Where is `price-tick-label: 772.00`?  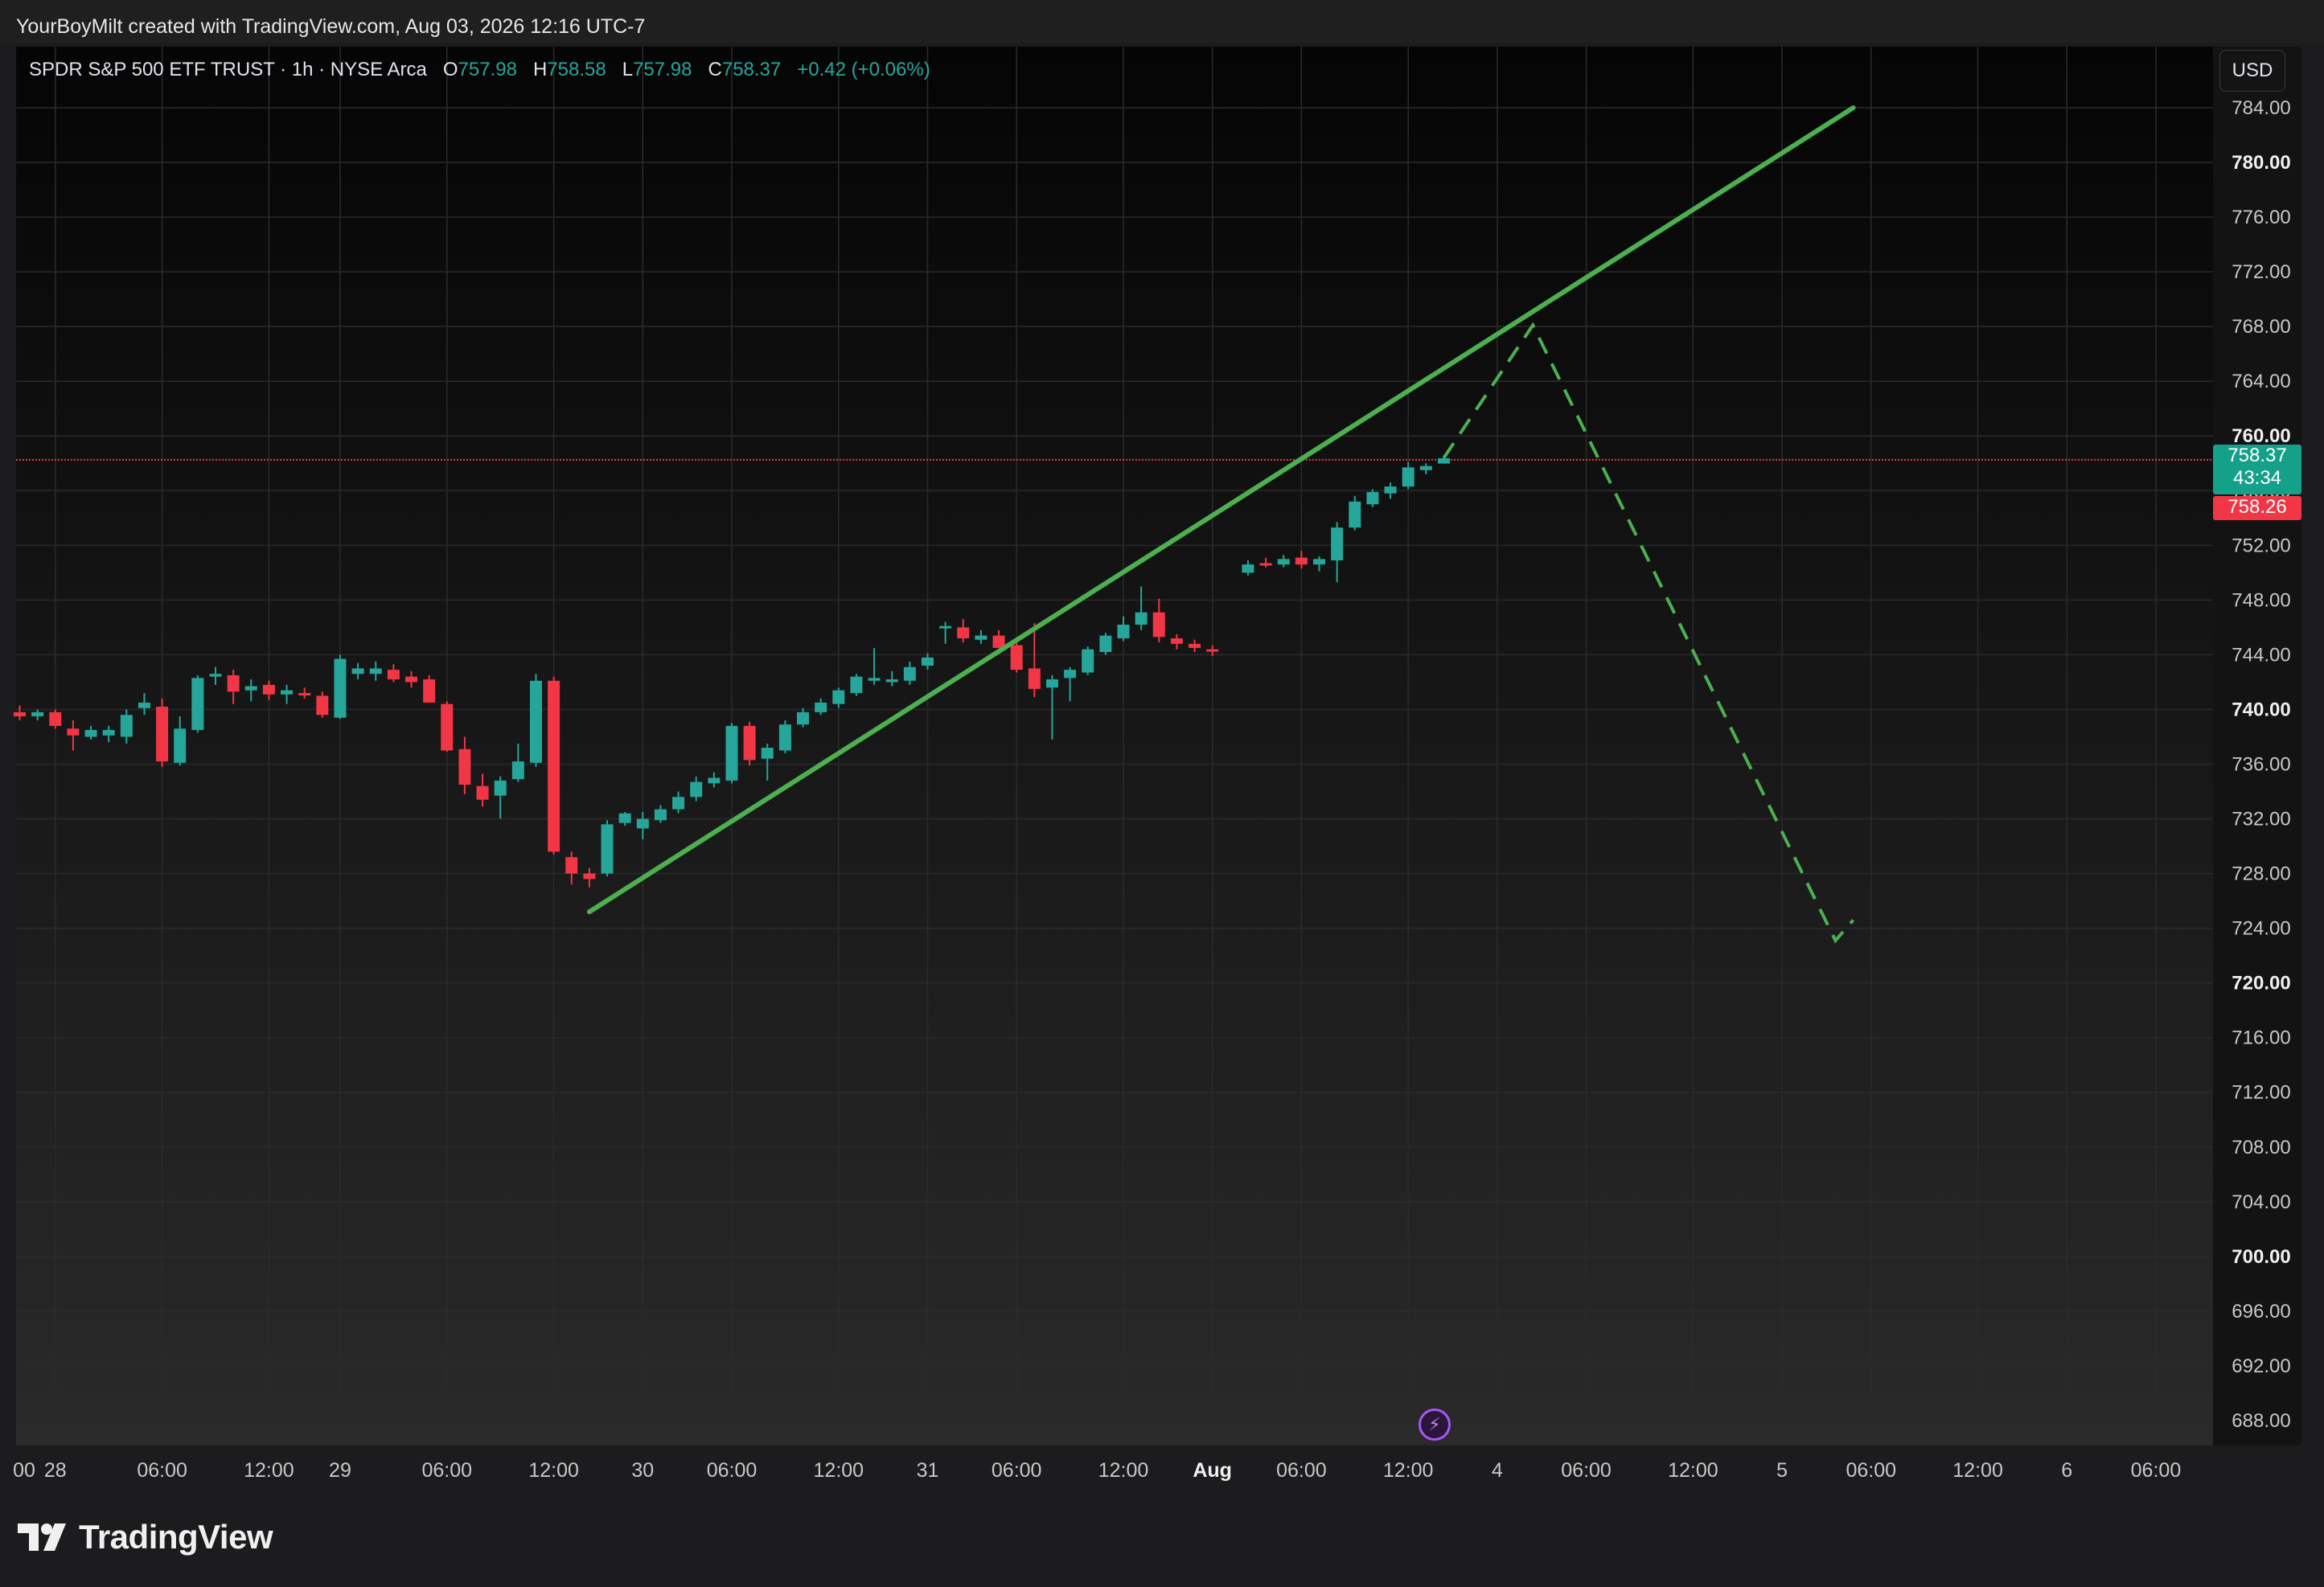 price-tick-label: 772.00 is located at coordinates (2261, 272).